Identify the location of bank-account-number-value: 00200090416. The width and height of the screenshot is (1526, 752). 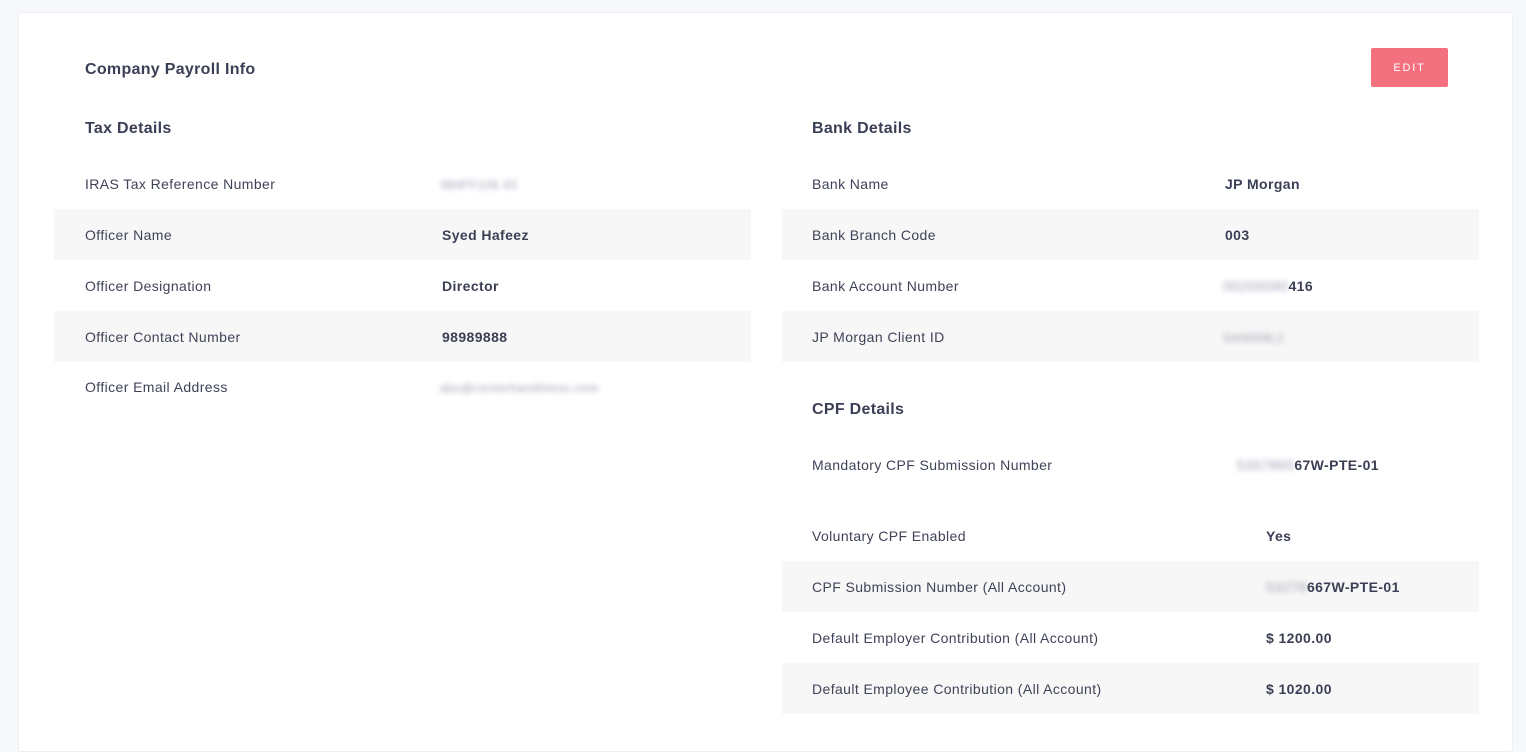
(1268, 286).